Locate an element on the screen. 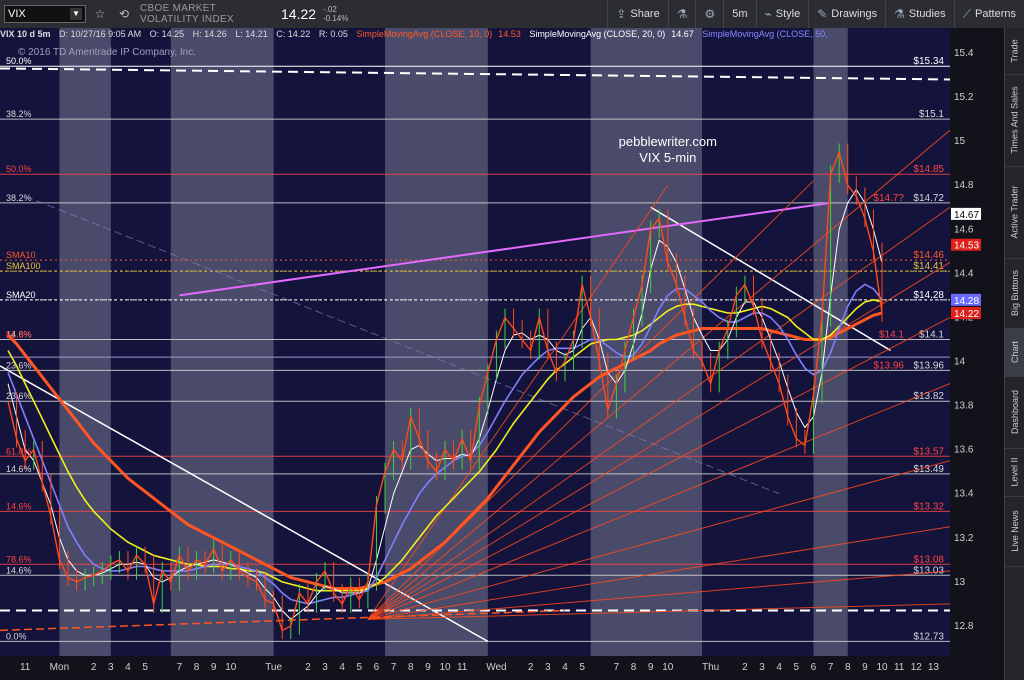  sma10-study-value: 14.53 is located at coordinates (509, 34).